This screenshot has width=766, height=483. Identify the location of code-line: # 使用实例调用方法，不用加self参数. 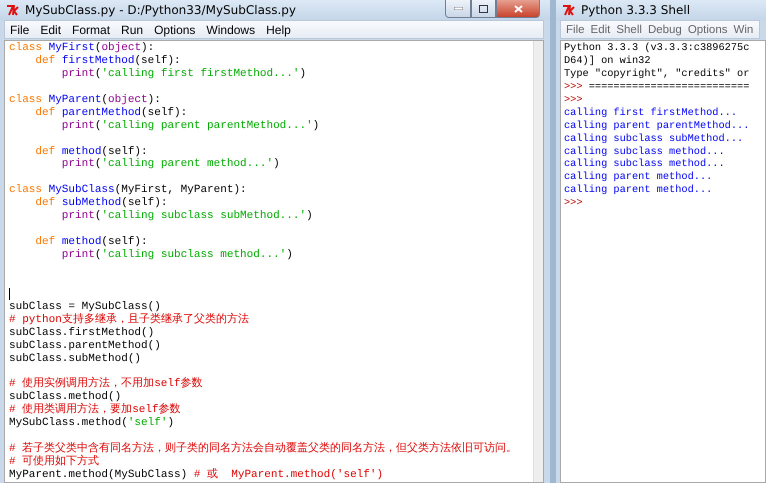
(106, 384).